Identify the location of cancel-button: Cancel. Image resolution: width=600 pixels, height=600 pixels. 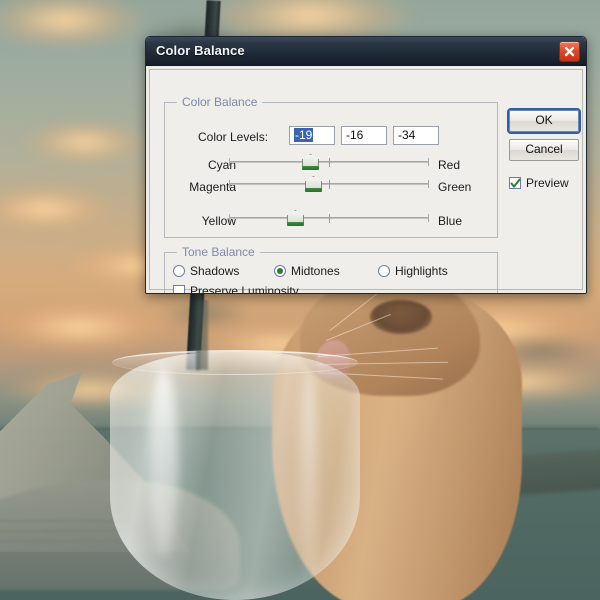
(544, 150).